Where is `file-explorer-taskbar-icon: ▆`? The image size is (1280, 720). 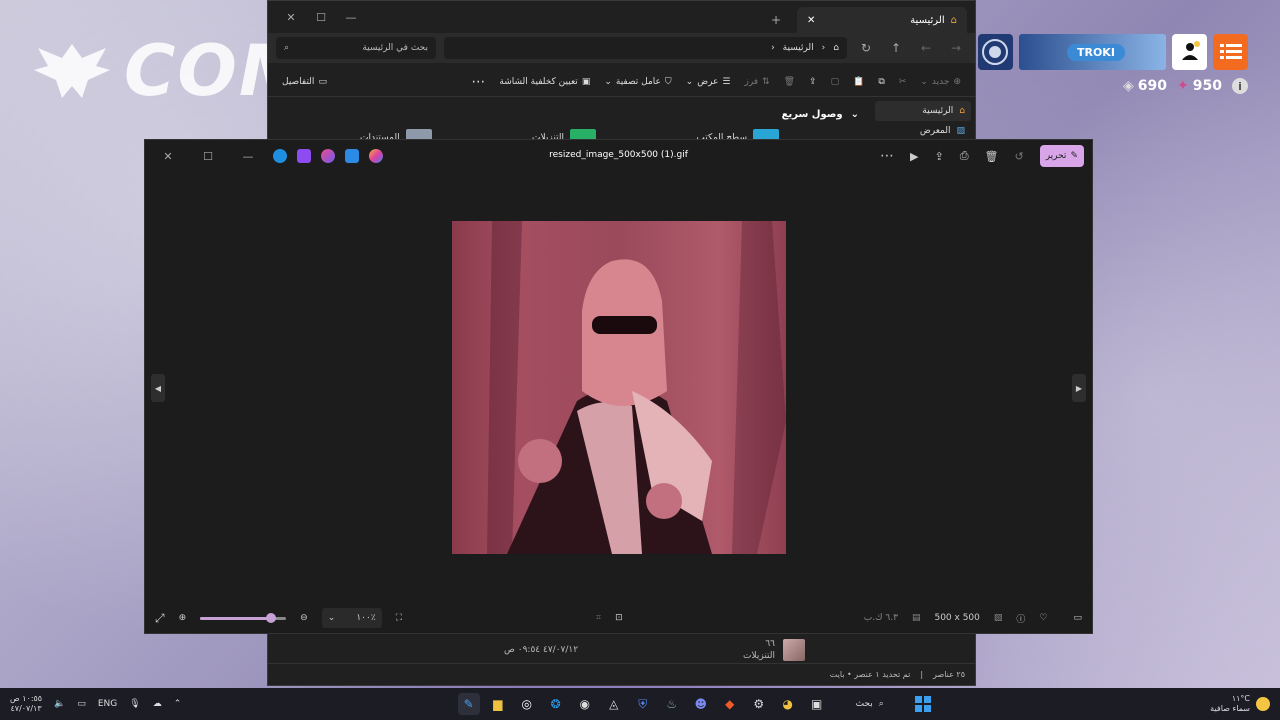
file-explorer-taskbar-icon: ▆ is located at coordinates (498, 704).